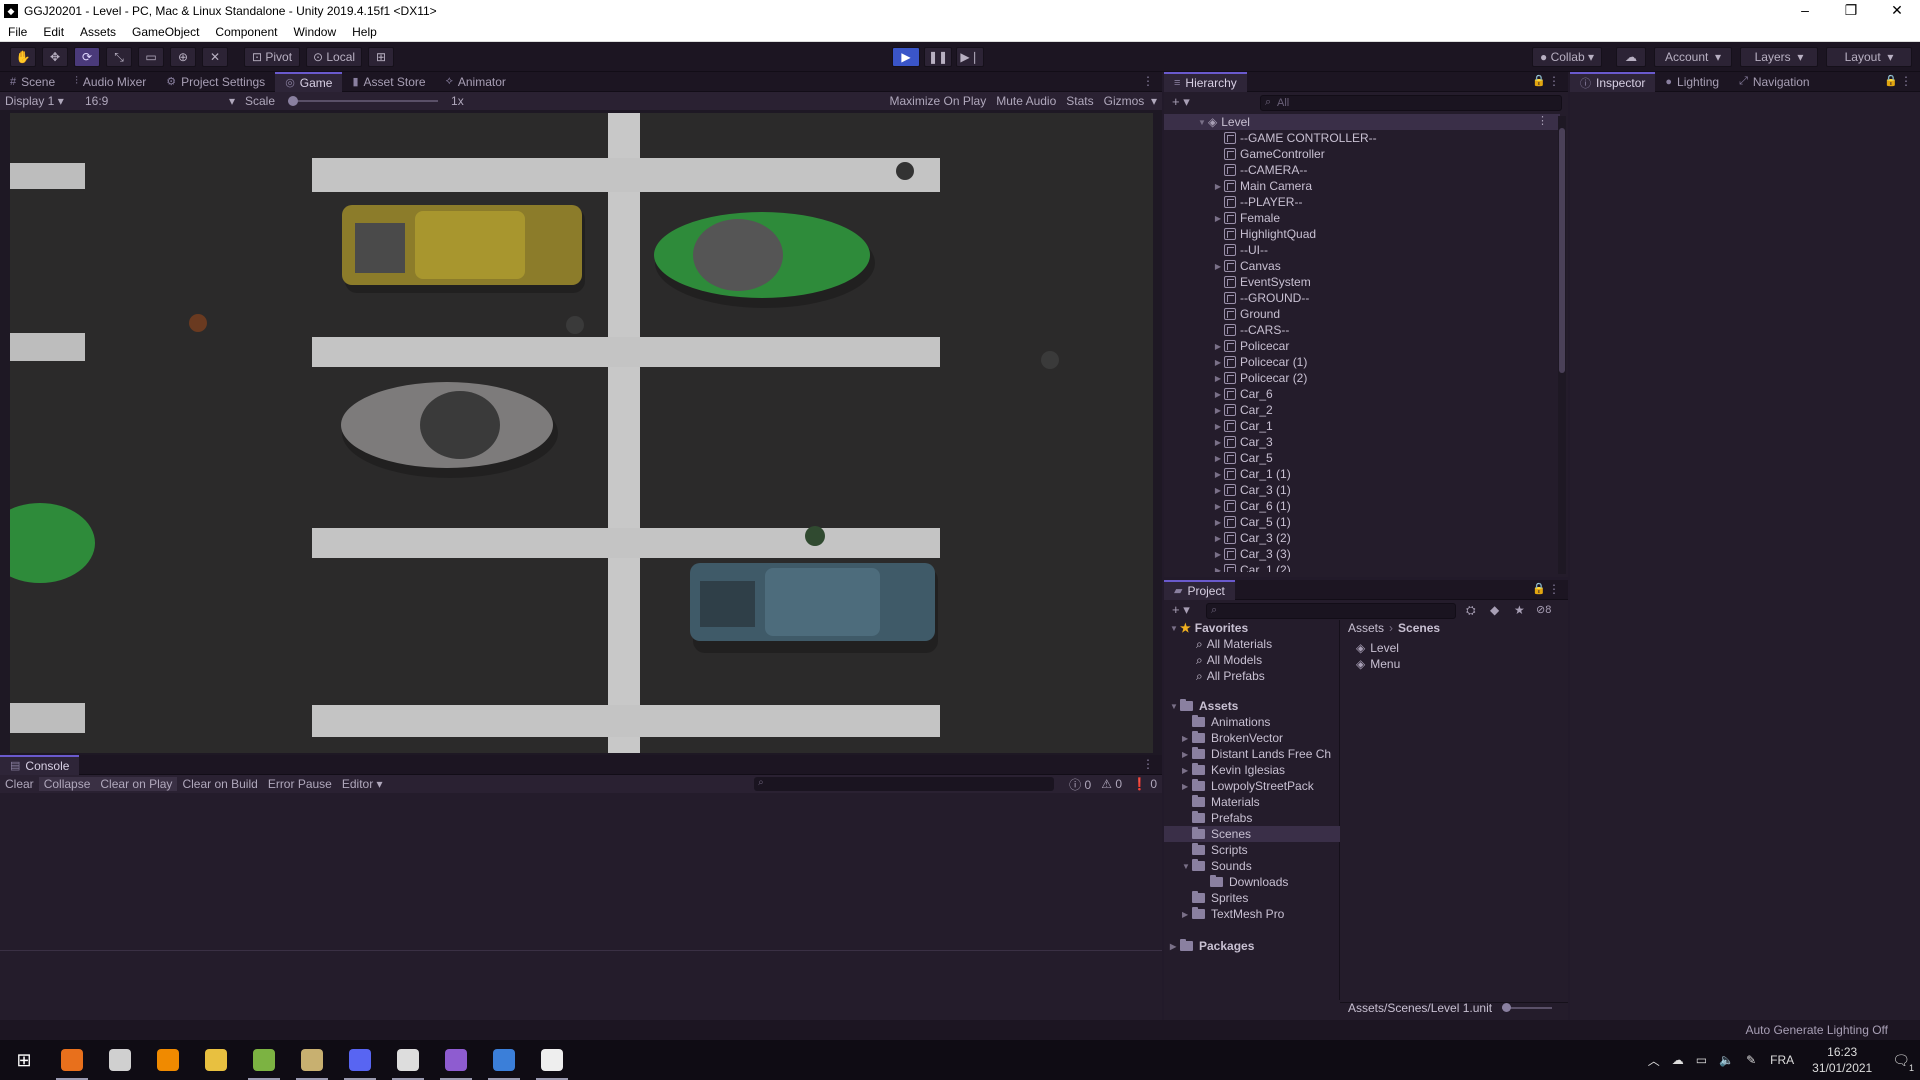  I want to click on assets-header: ▼ Assets, so click(1204, 706).